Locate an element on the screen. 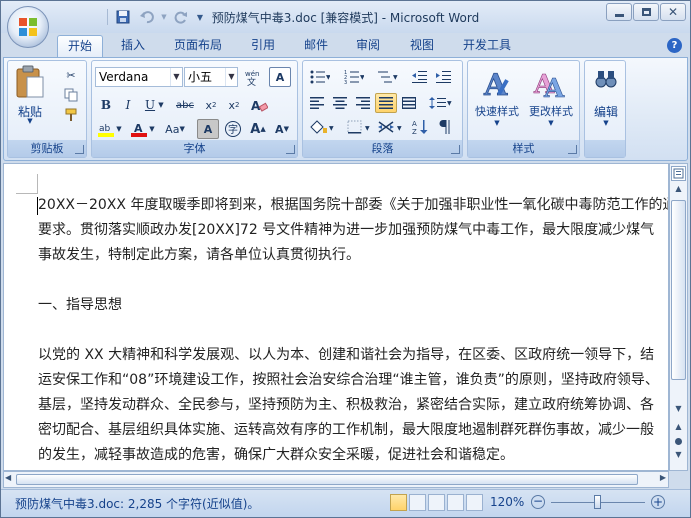  chinese-layout-icon: ▼ is located at coordinates (391, 127).